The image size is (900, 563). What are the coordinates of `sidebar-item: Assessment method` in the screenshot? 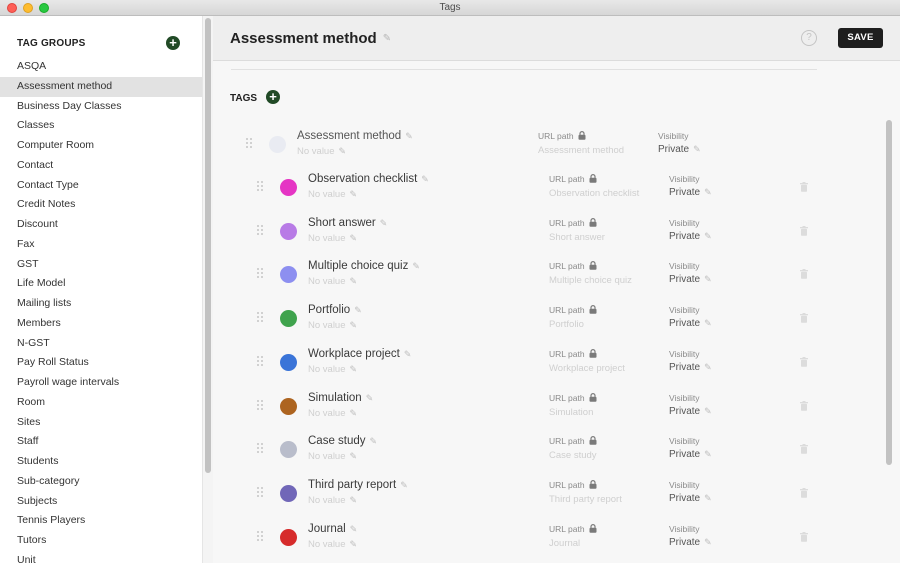 It's located at (101, 86).